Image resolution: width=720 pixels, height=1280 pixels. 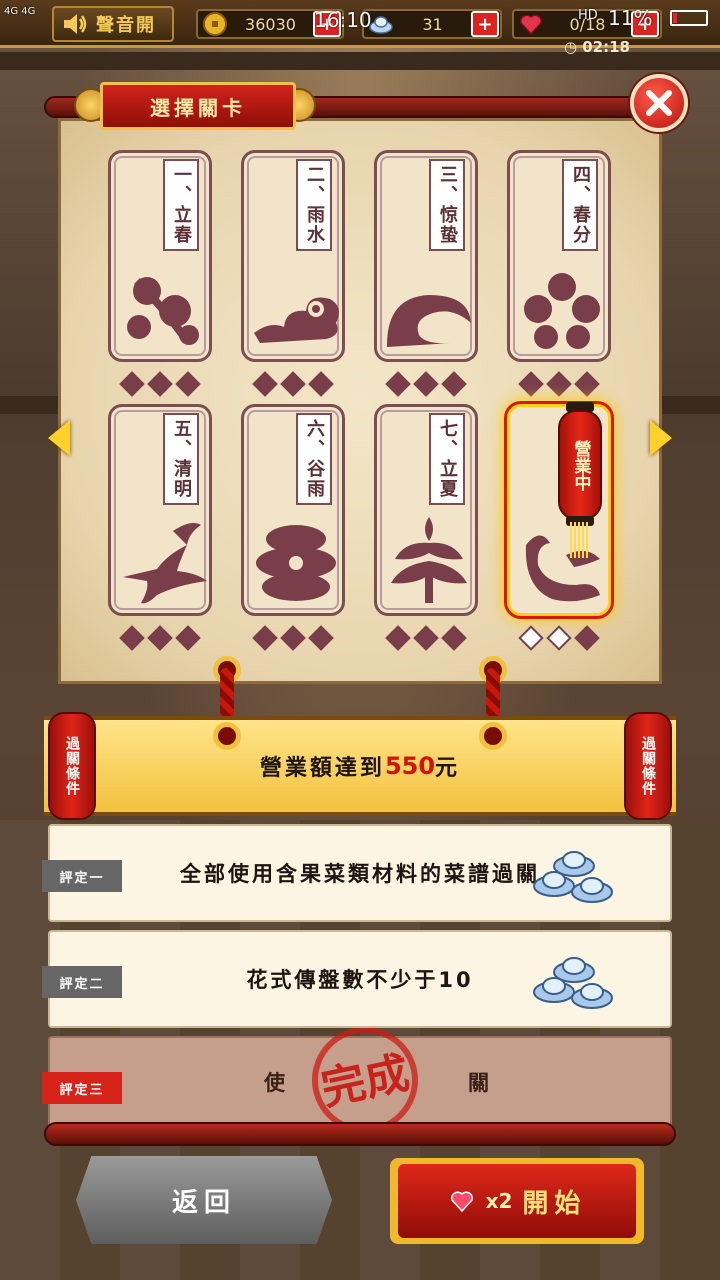 What do you see at coordinates (447, 205) in the screenshot?
I see `level-label: 三、惊蛰` at bounding box center [447, 205].